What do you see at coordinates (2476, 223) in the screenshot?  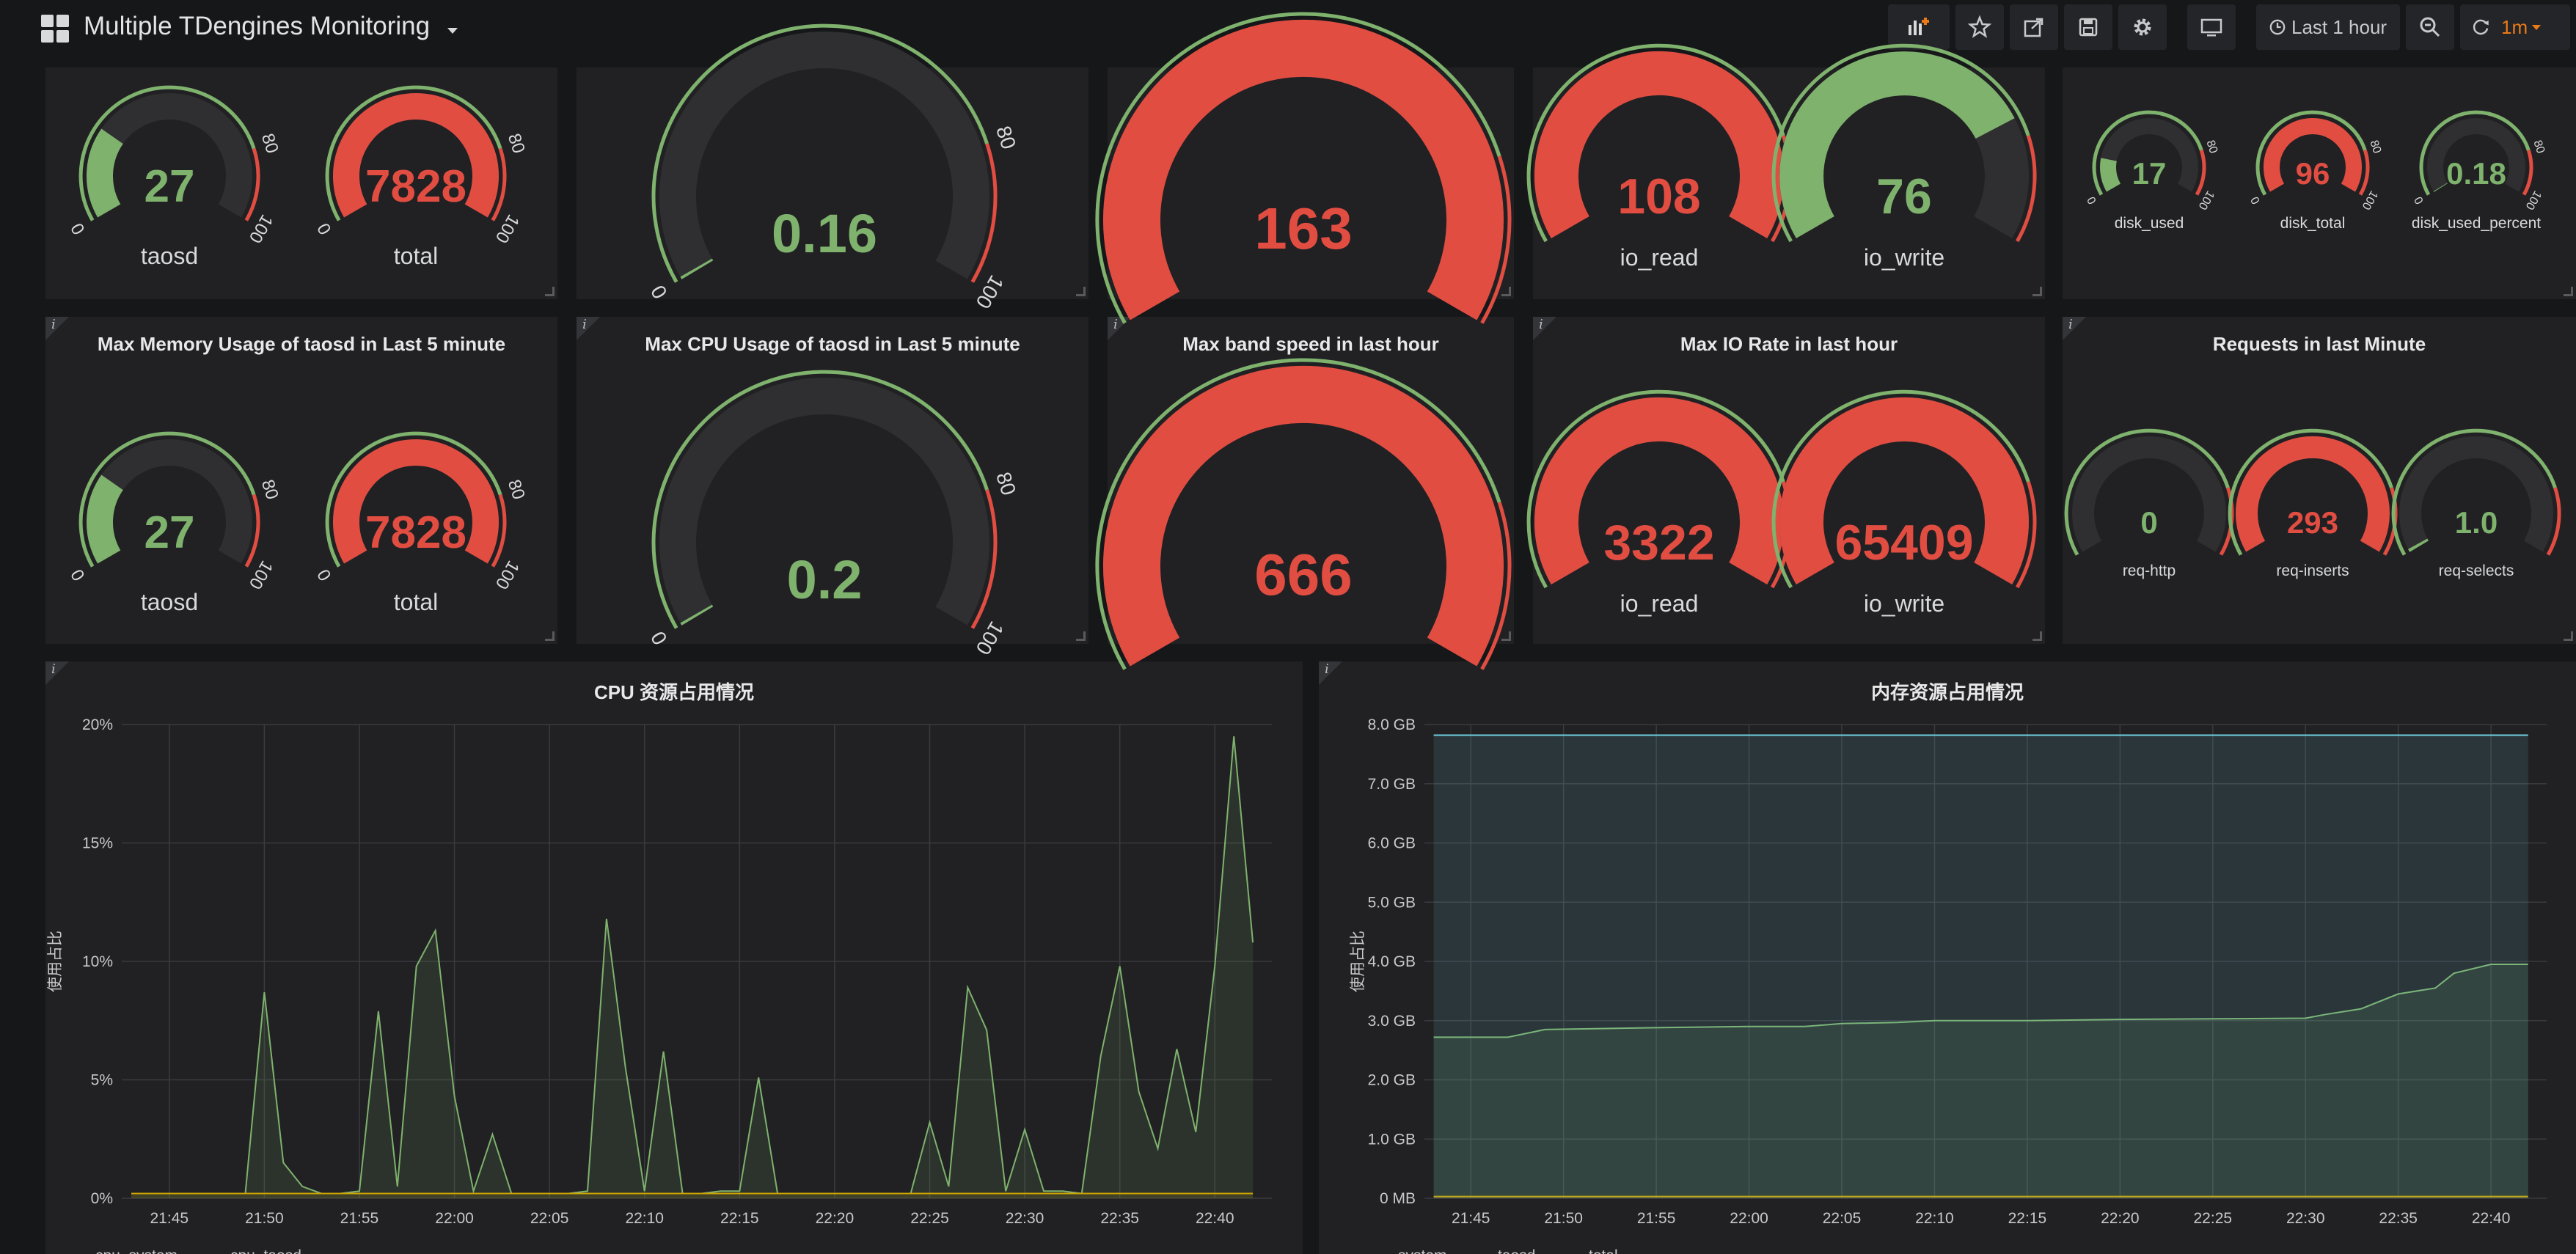 I see `gauge-label: disk_used_percent` at bounding box center [2476, 223].